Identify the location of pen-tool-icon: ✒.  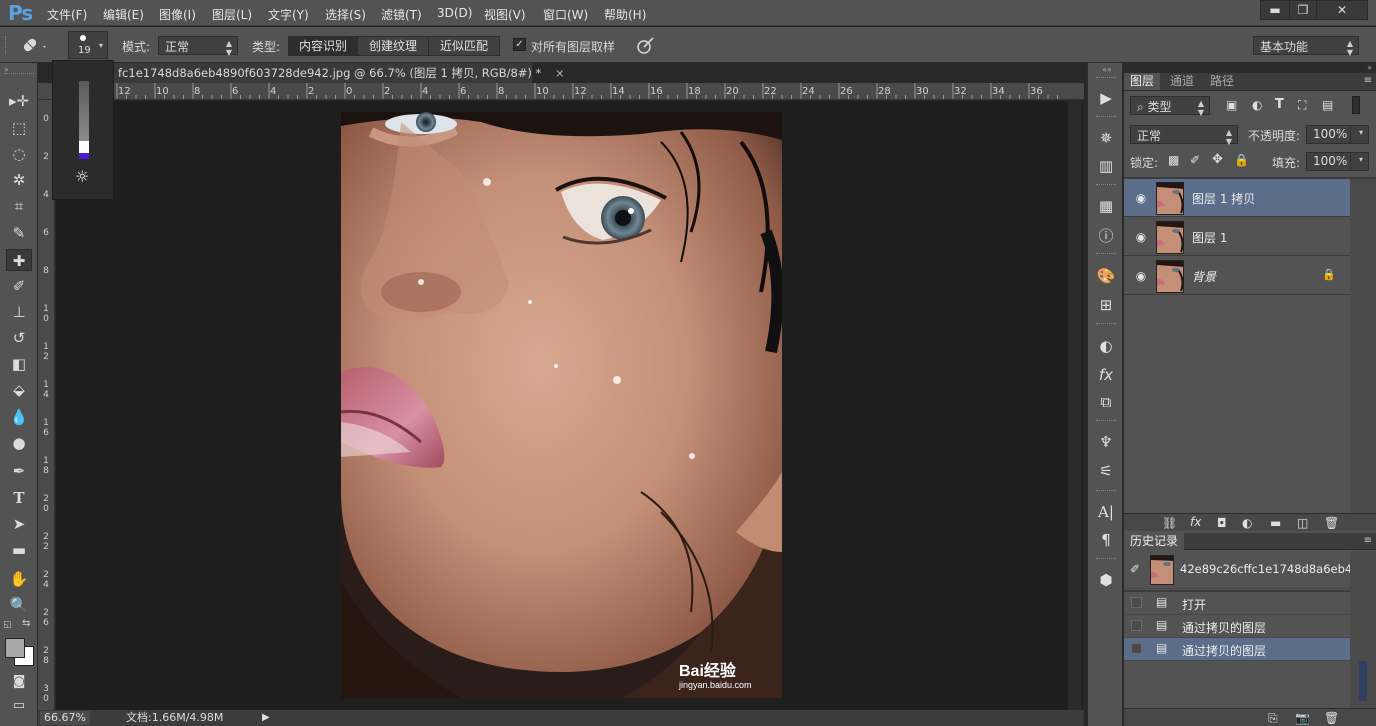
(19, 471).